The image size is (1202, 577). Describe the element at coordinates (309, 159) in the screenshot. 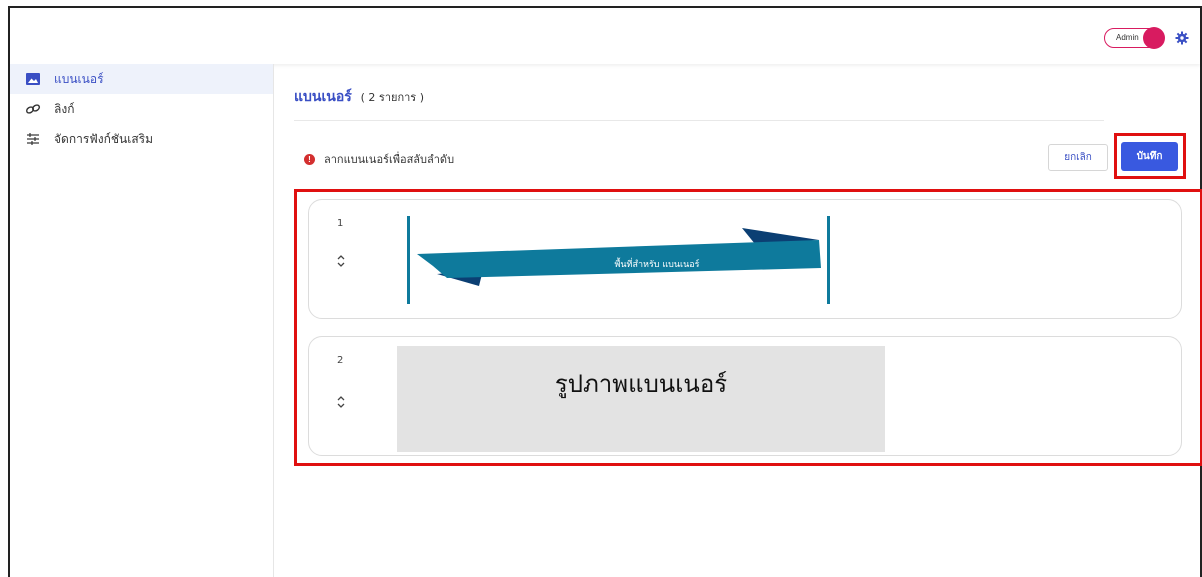

I see `alert-icon: !` at that location.